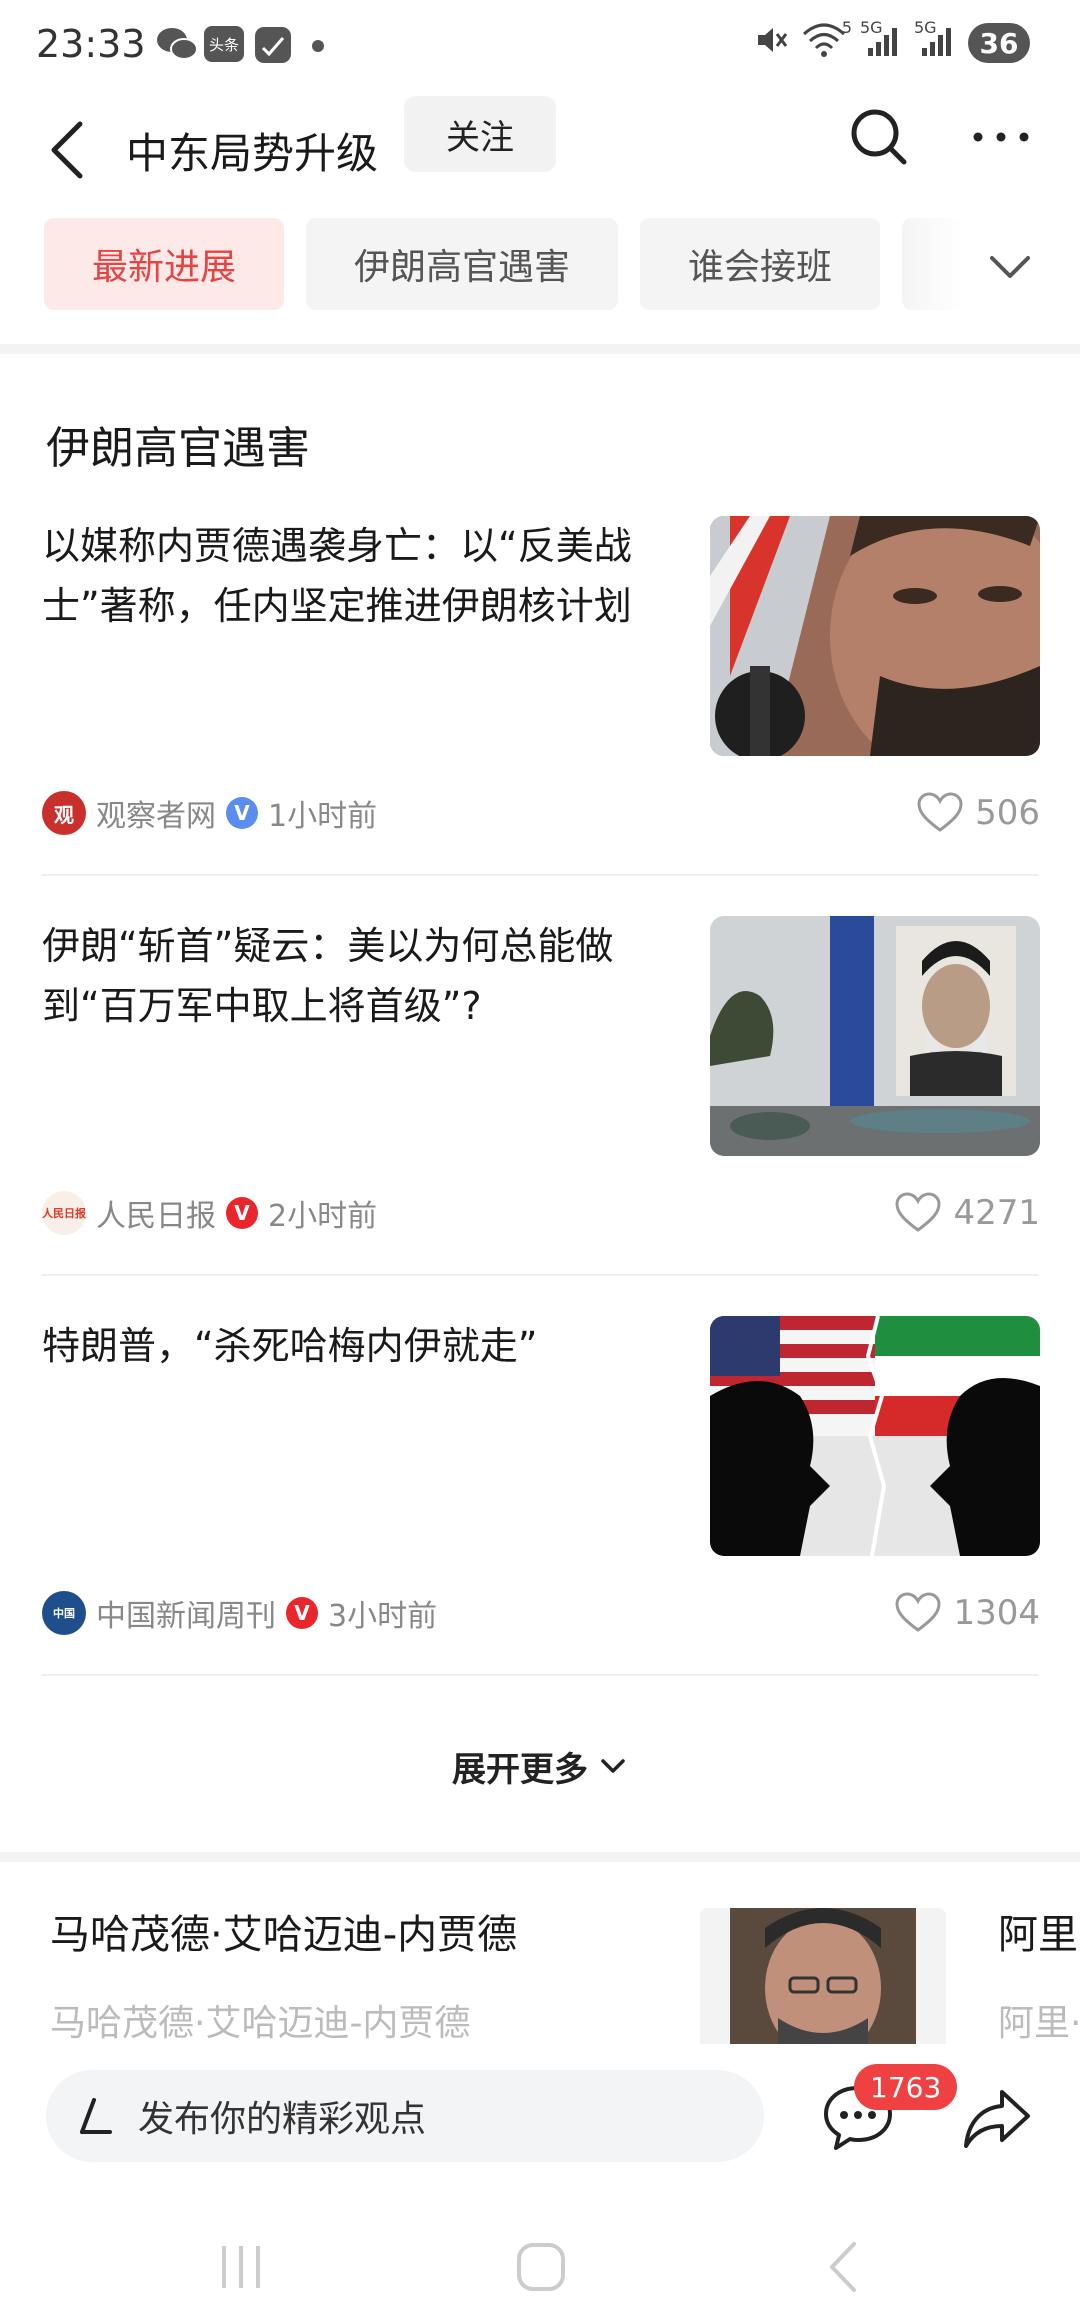  Describe the element at coordinates (156, 813) in the screenshot. I see `source-name: 观察者网` at that location.